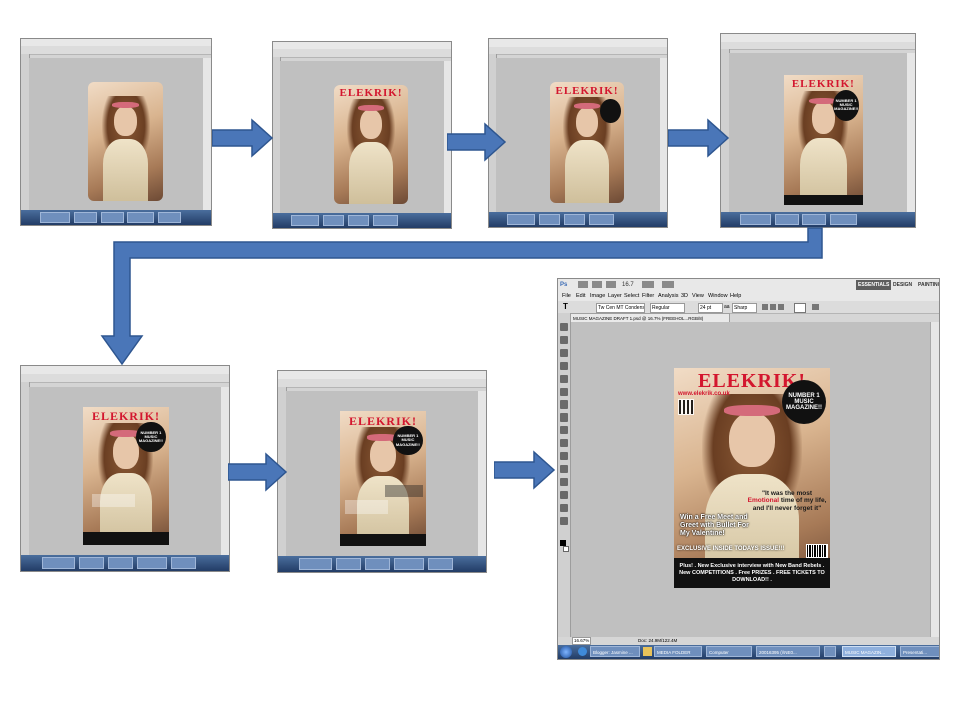  I want to click on font-style-select: Regular, so click(667, 308).